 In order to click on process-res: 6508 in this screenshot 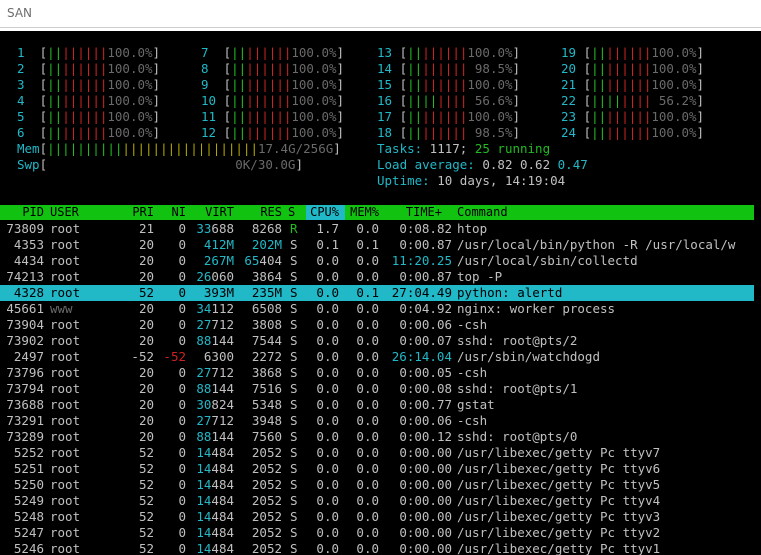, I will do `click(266, 308)`.